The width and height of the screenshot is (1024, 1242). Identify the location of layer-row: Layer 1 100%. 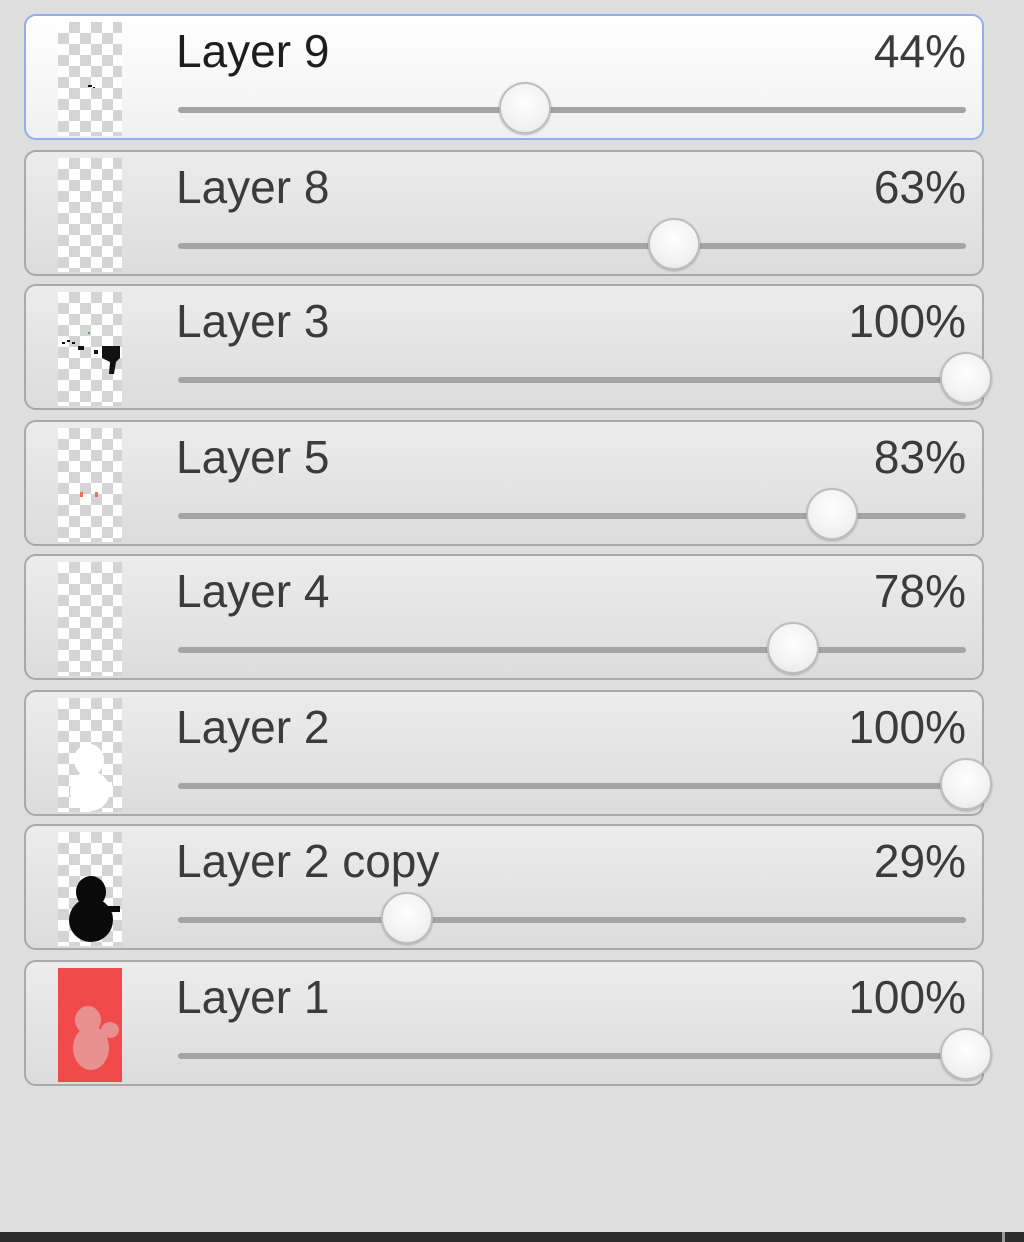
(508, 1023).